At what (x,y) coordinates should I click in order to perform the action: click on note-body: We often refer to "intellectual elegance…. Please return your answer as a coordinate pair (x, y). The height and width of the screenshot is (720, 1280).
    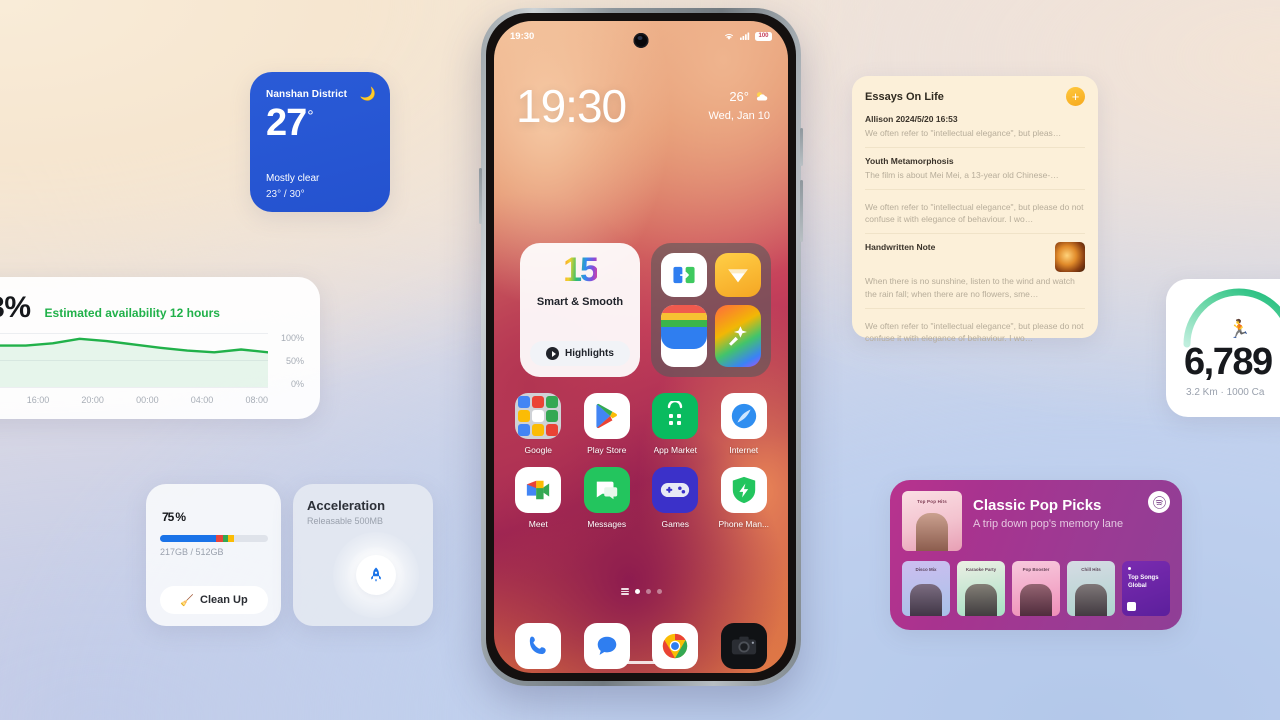
    Looking at the image, I should click on (974, 213).